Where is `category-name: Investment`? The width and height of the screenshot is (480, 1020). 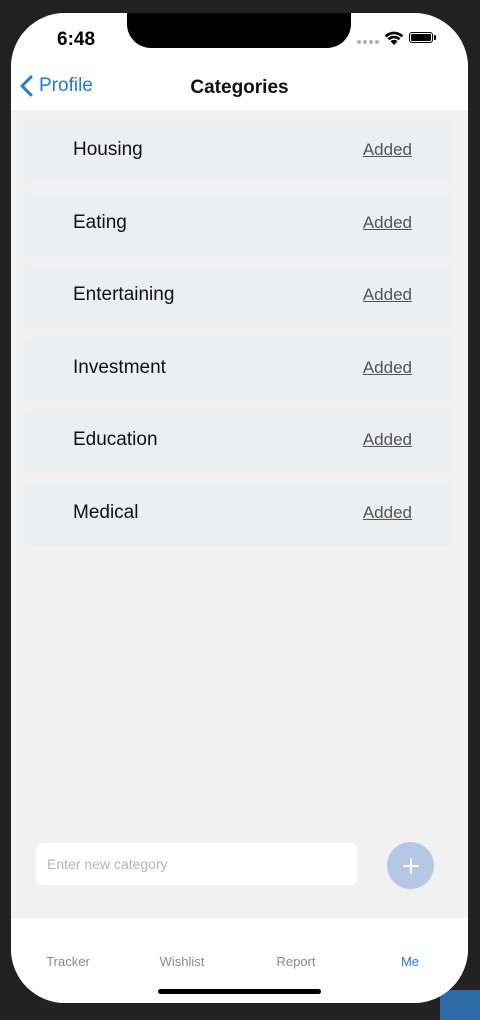 category-name: Investment is located at coordinates (119, 367).